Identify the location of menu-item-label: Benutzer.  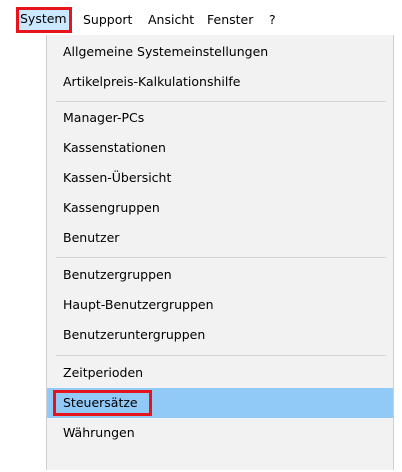
(91, 237).